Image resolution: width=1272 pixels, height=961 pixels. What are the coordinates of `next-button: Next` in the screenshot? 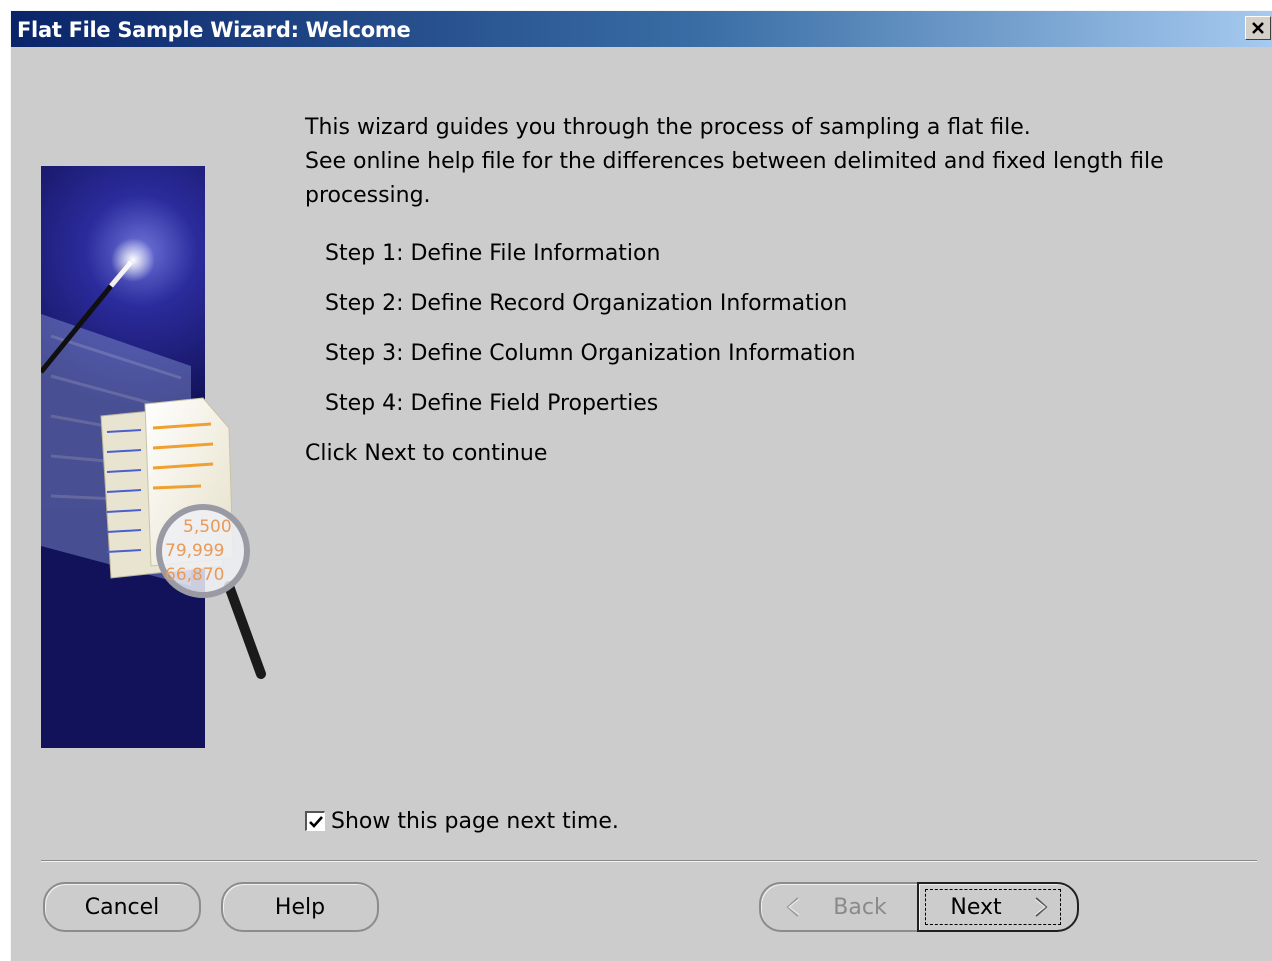 It's located at (998, 907).